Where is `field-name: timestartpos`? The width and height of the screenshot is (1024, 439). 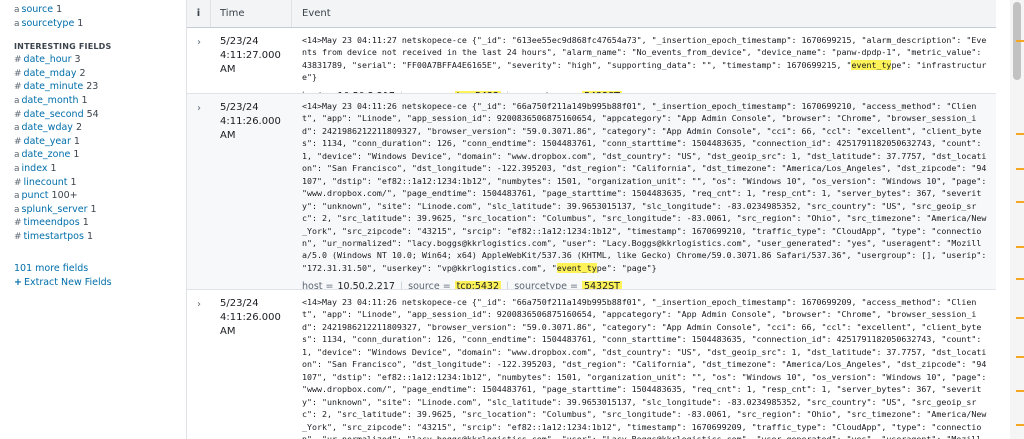 field-name: timestartpos is located at coordinates (54, 236).